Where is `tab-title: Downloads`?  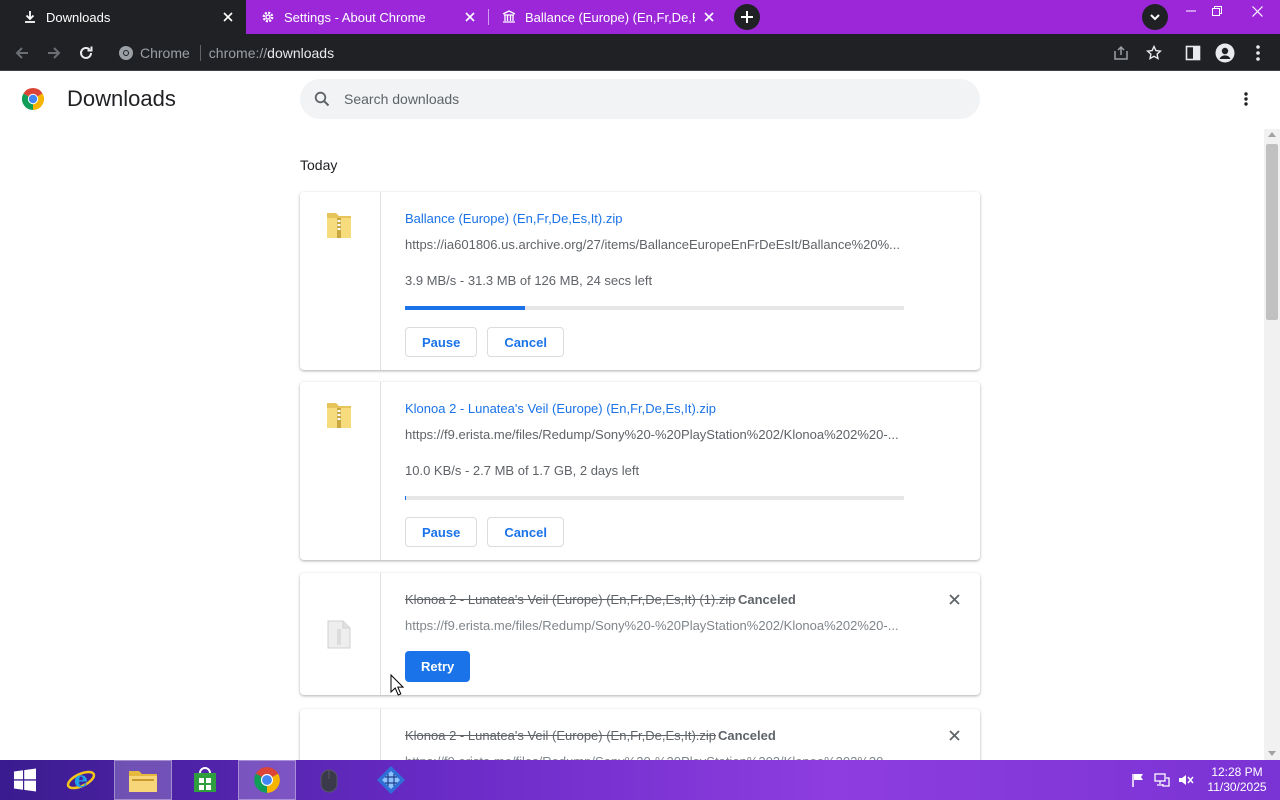
tab-title: Downloads is located at coordinates (78, 17).